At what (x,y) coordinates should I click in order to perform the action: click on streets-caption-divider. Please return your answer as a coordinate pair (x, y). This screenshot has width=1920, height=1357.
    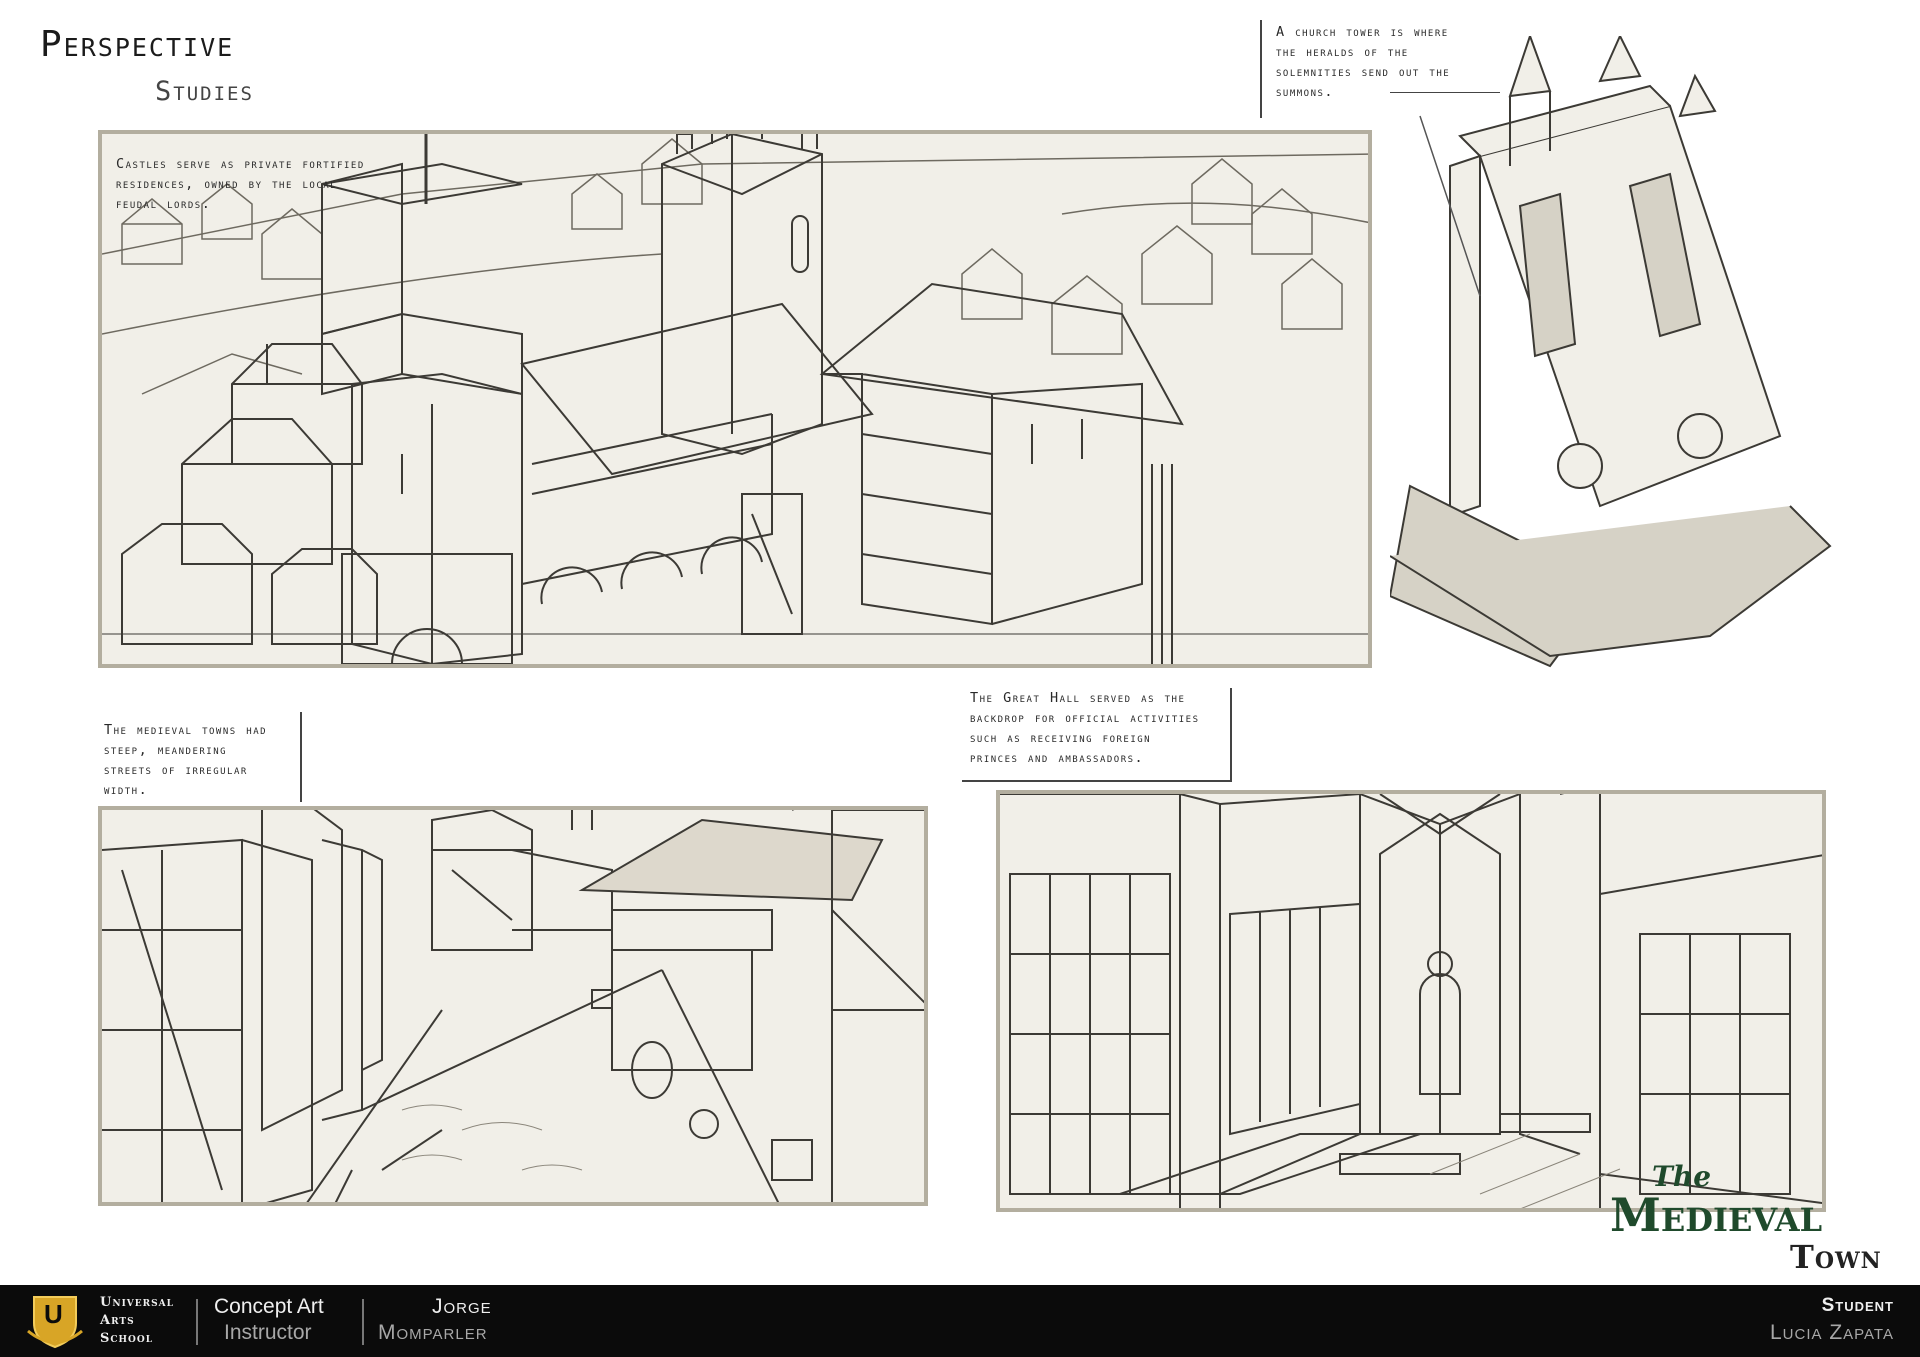
    Looking at the image, I should click on (301, 757).